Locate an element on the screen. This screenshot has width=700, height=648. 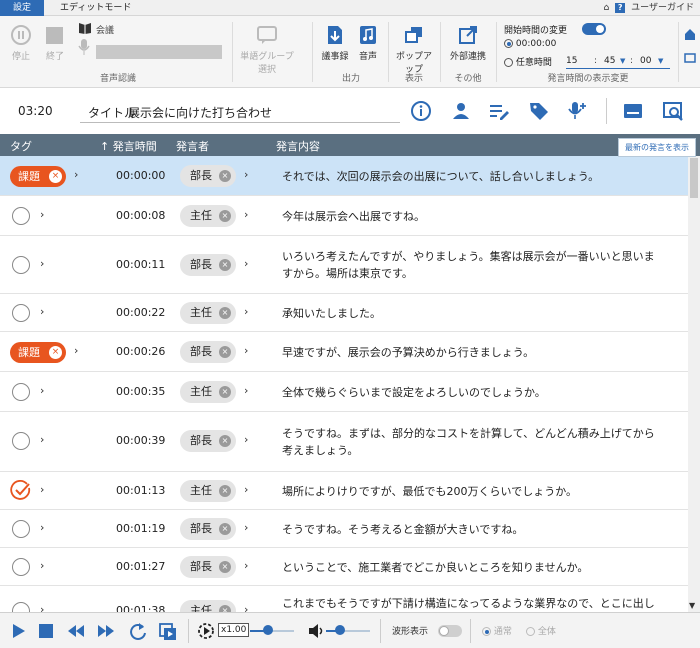
minute-field: 45 is located at coordinates (609, 61).